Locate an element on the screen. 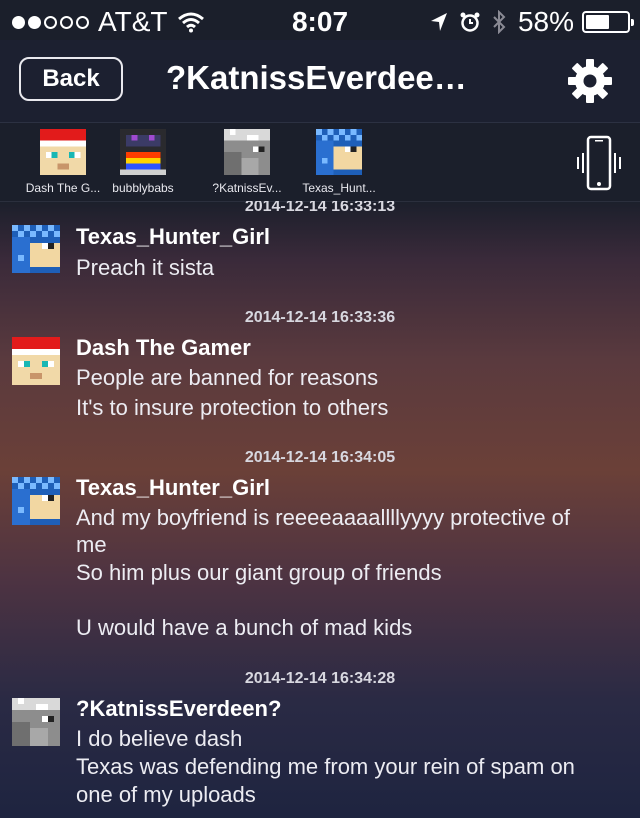 Image resolution: width=640 pixels, height=818 pixels. message-line: me is located at coordinates (91, 544).